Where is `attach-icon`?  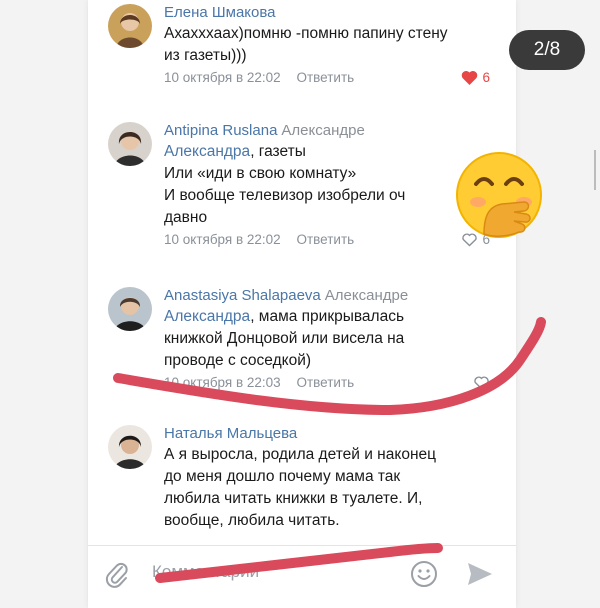 attach-icon is located at coordinates (117, 574).